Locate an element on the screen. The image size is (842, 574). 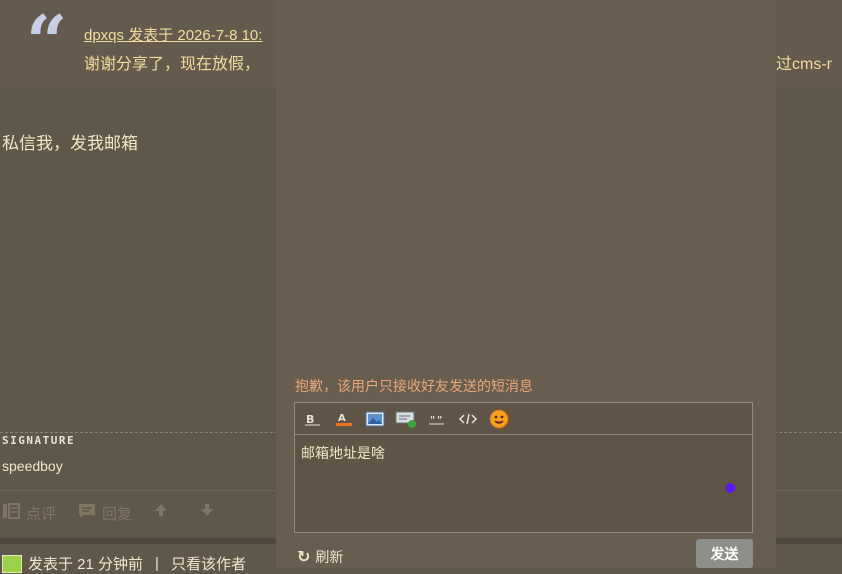
arrow-down-icon is located at coordinates (207, 512).